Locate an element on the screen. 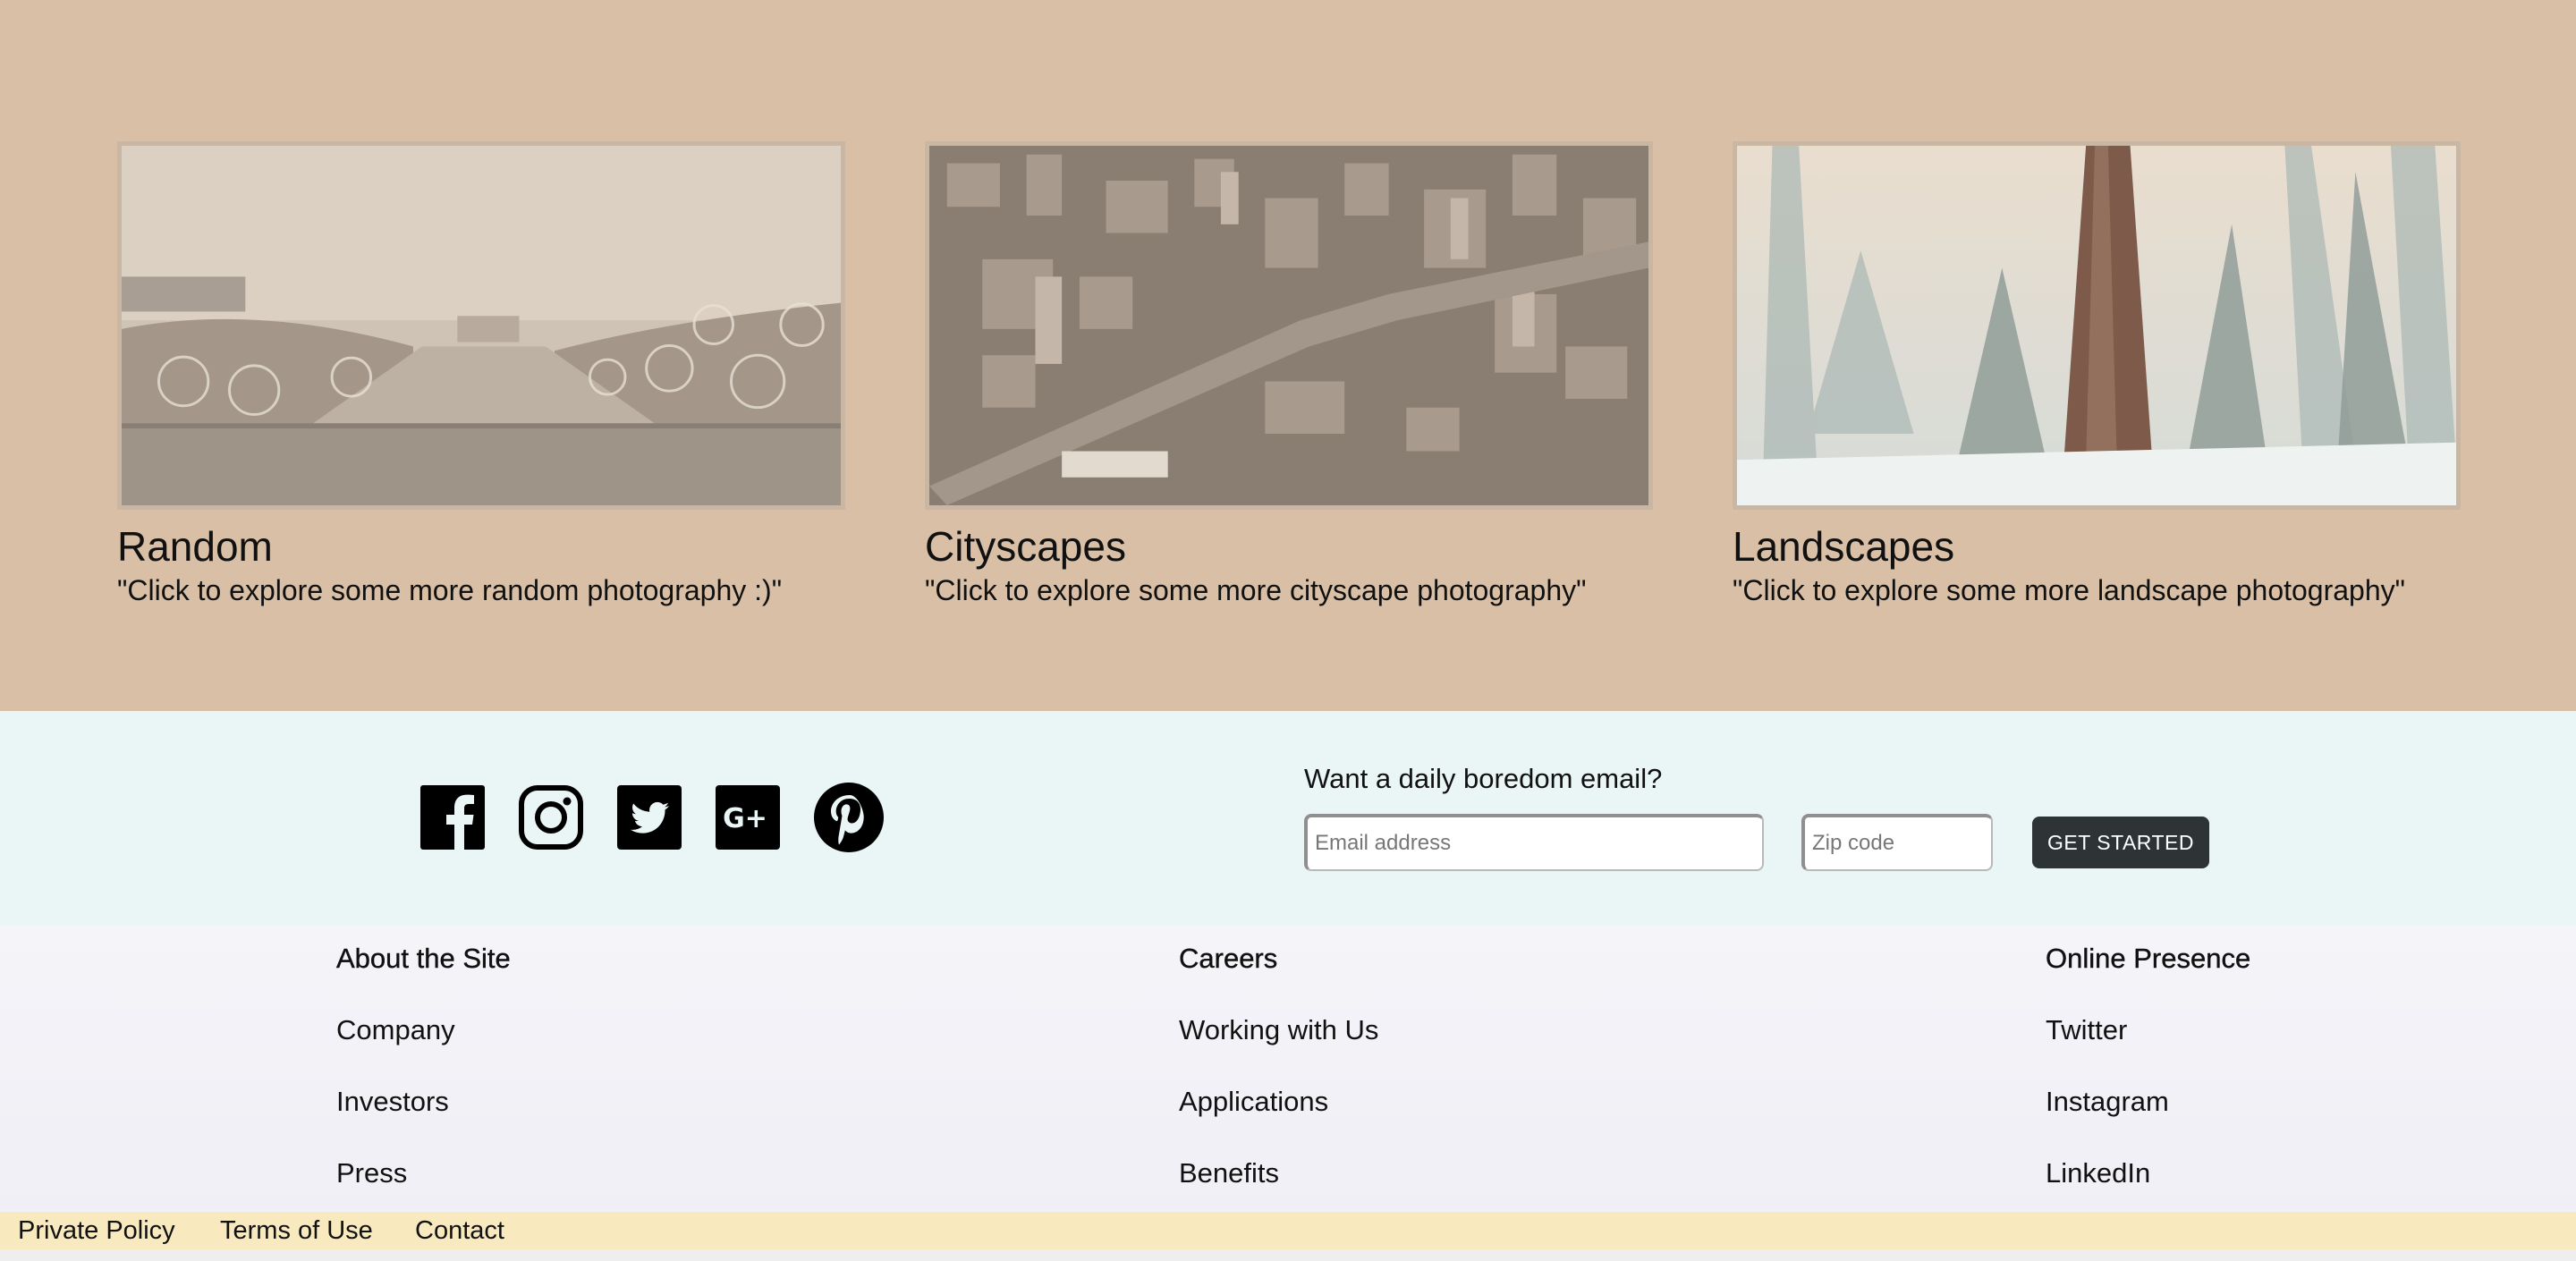 Image resolution: width=2576 pixels, height=1261 pixels. footer-link-company: Company is located at coordinates (423, 1030).